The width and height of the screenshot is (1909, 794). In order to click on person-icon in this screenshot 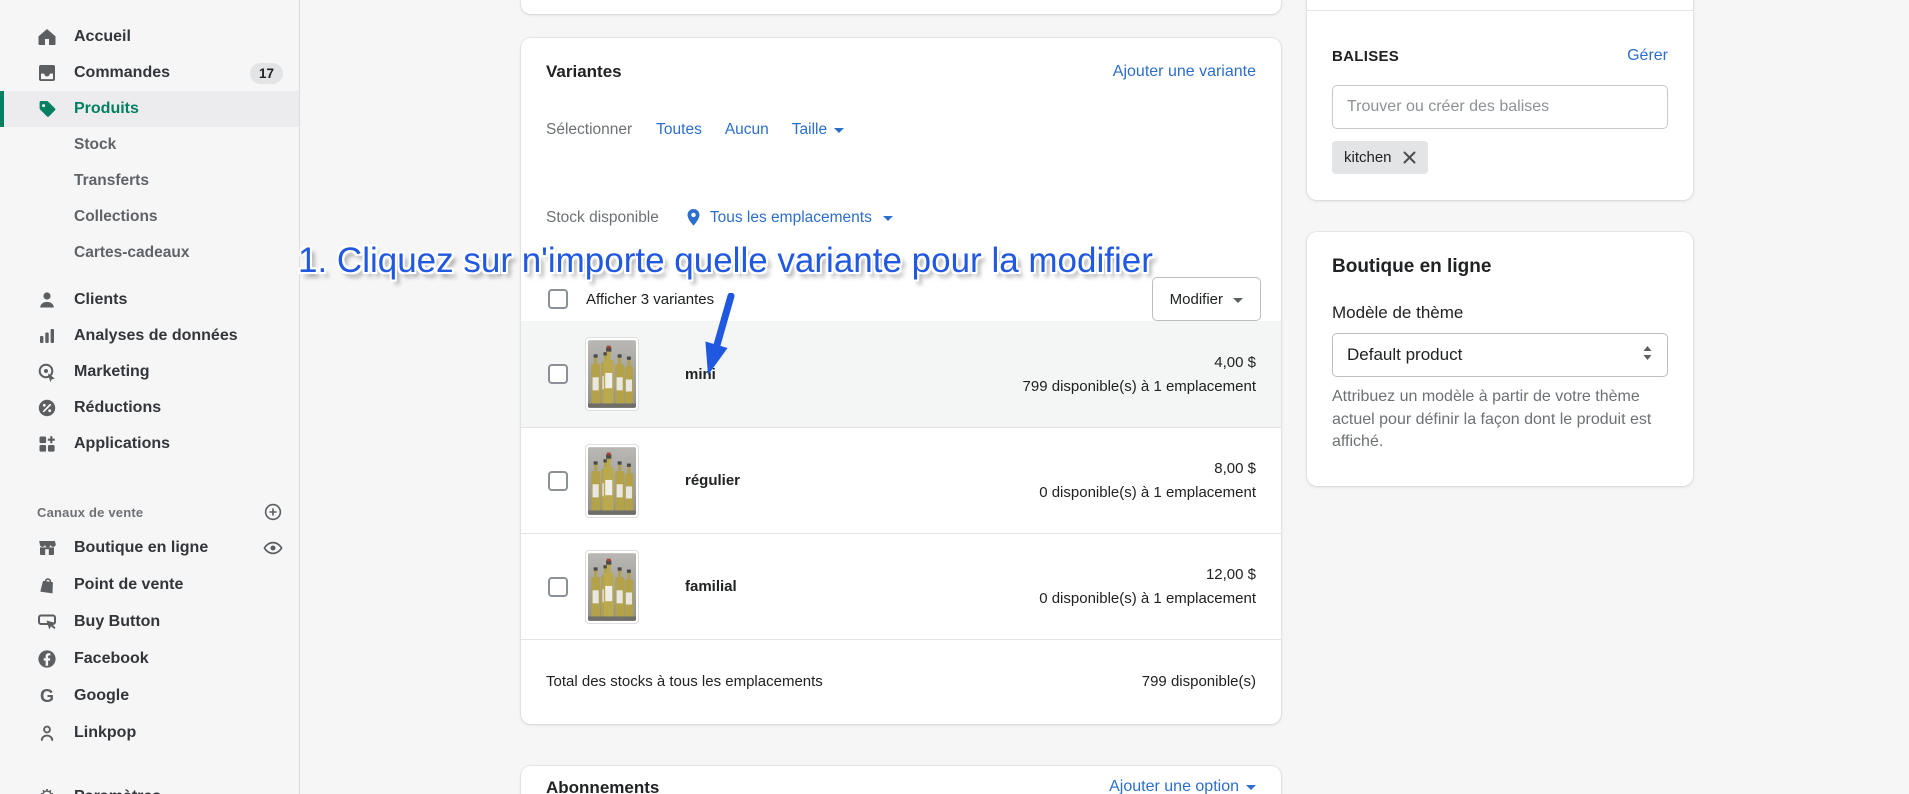, I will do `click(47, 300)`.